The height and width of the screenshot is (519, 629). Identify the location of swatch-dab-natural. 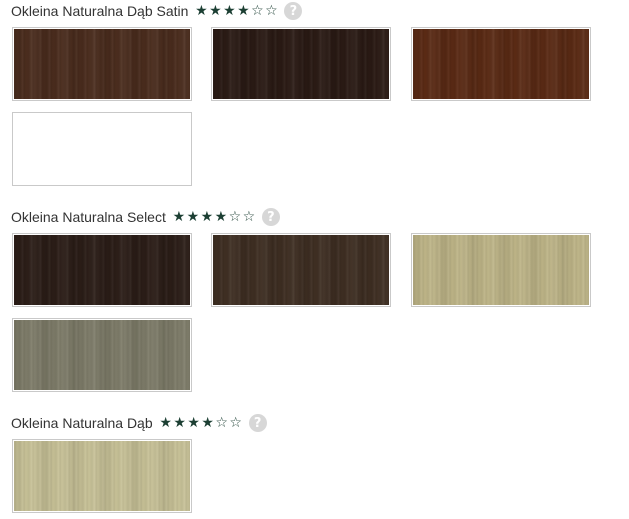
(102, 476).